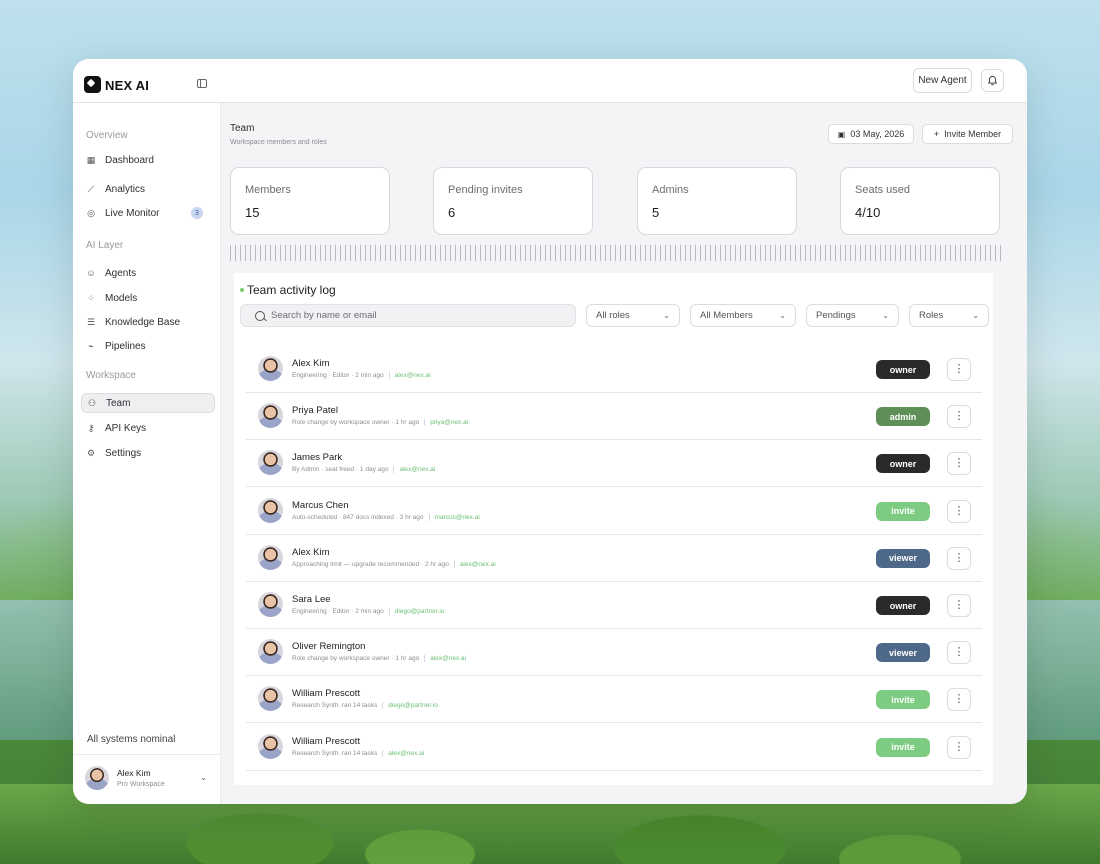 Image resolution: width=1100 pixels, height=864 pixels. Describe the element at coordinates (446, 423) in the screenshot. I see `member-email: priya@nex.ai` at that location.